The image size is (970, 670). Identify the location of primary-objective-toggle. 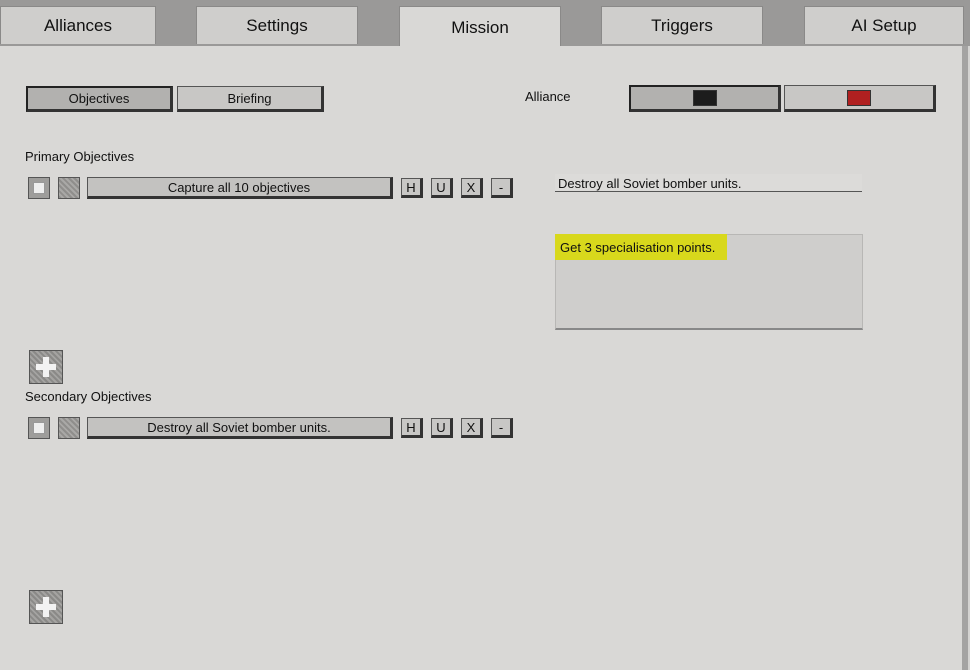
(69, 188).